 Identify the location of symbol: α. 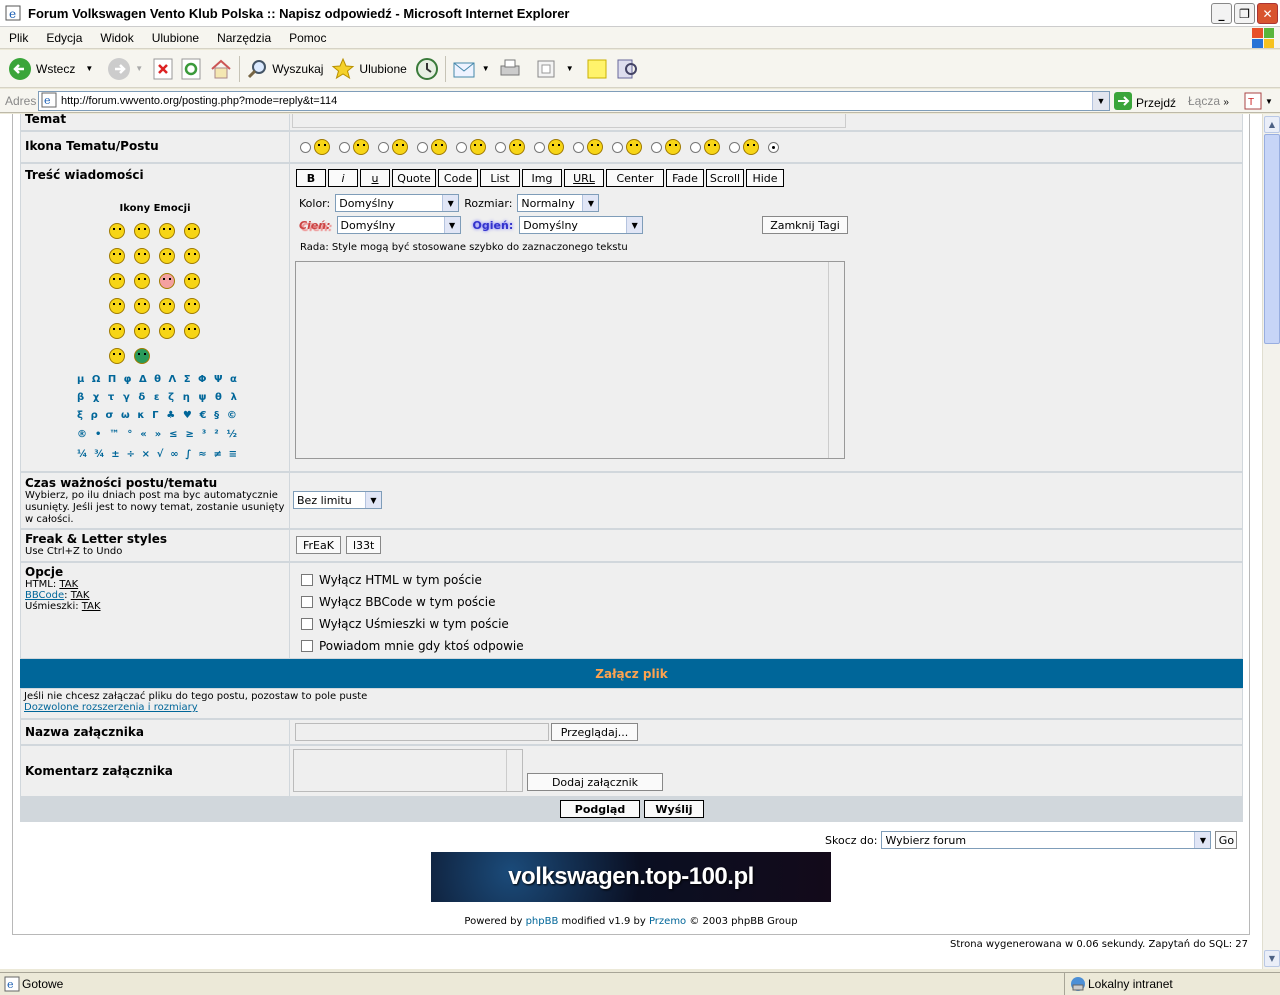
(233, 383).